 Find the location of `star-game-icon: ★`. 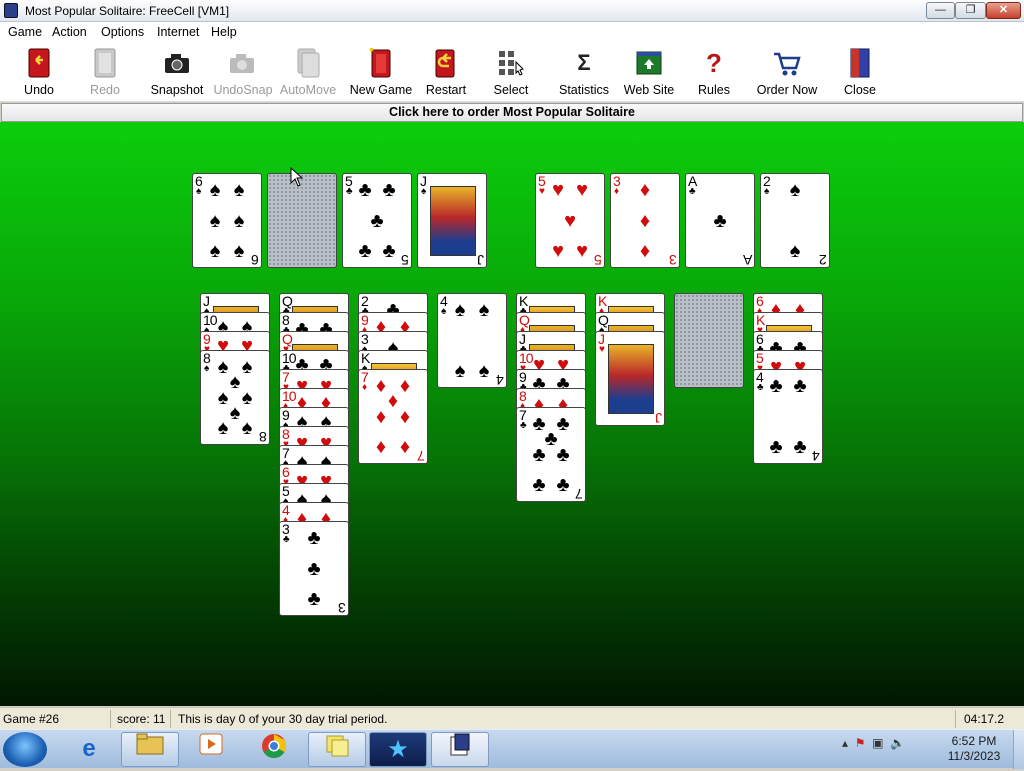

star-game-icon: ★ is located at coordinates (398, 749).